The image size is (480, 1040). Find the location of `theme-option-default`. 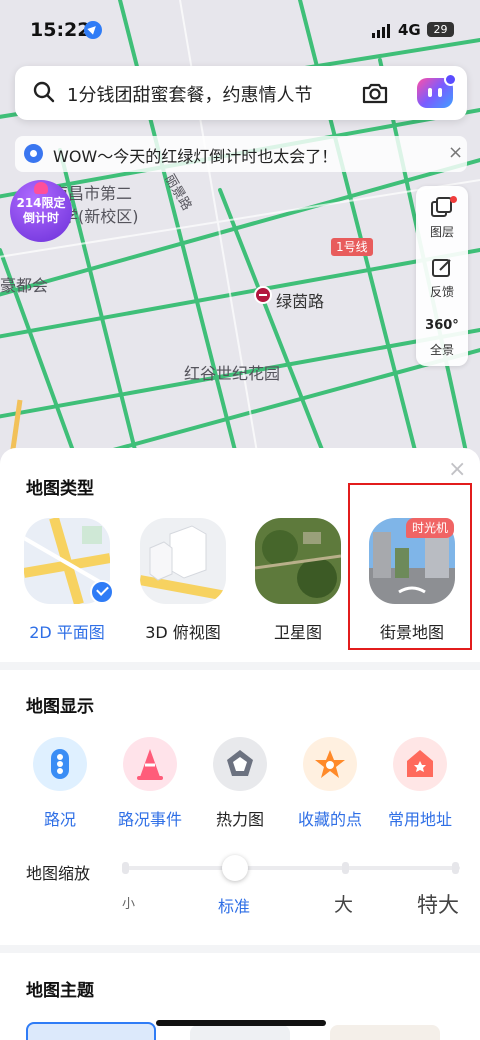

theme-option-default is located at coordinates (91, 1031).